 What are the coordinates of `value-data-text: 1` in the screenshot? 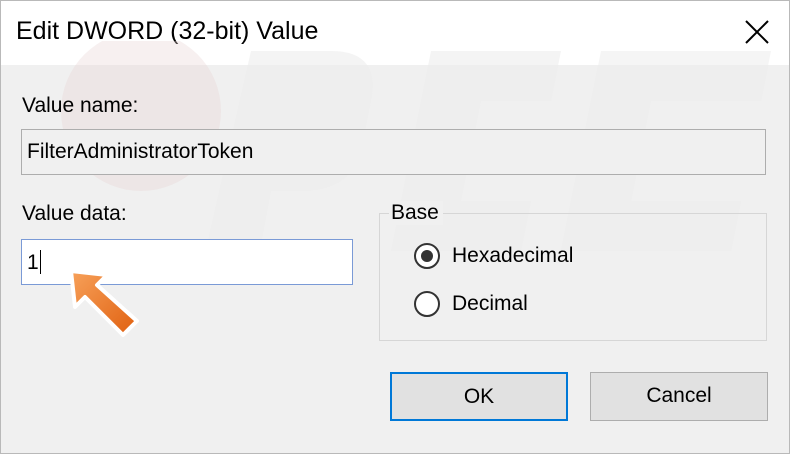 It's located at (33, 262).